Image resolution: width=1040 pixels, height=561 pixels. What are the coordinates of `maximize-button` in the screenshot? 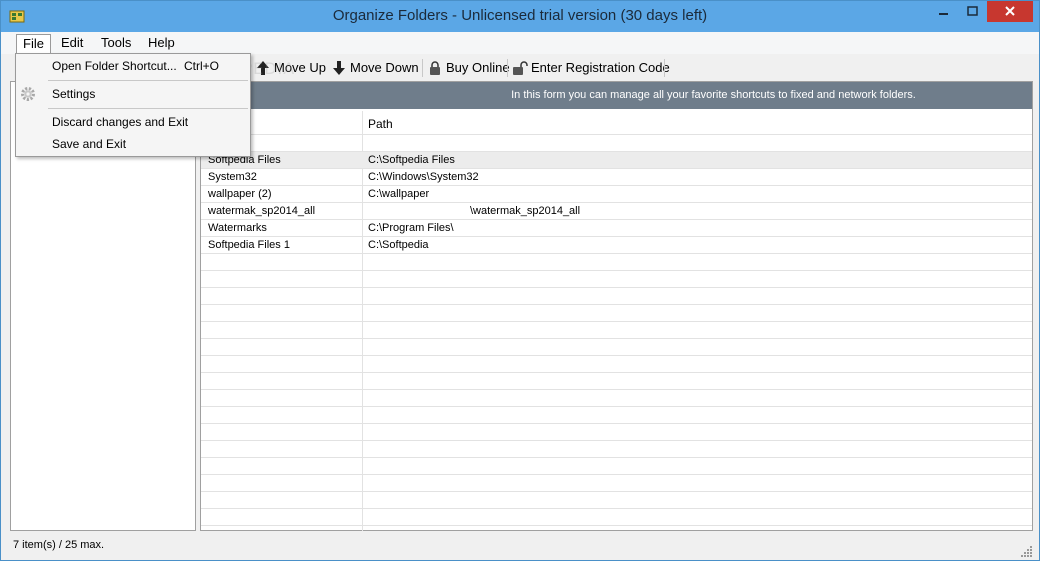 It's located at (972, 11).